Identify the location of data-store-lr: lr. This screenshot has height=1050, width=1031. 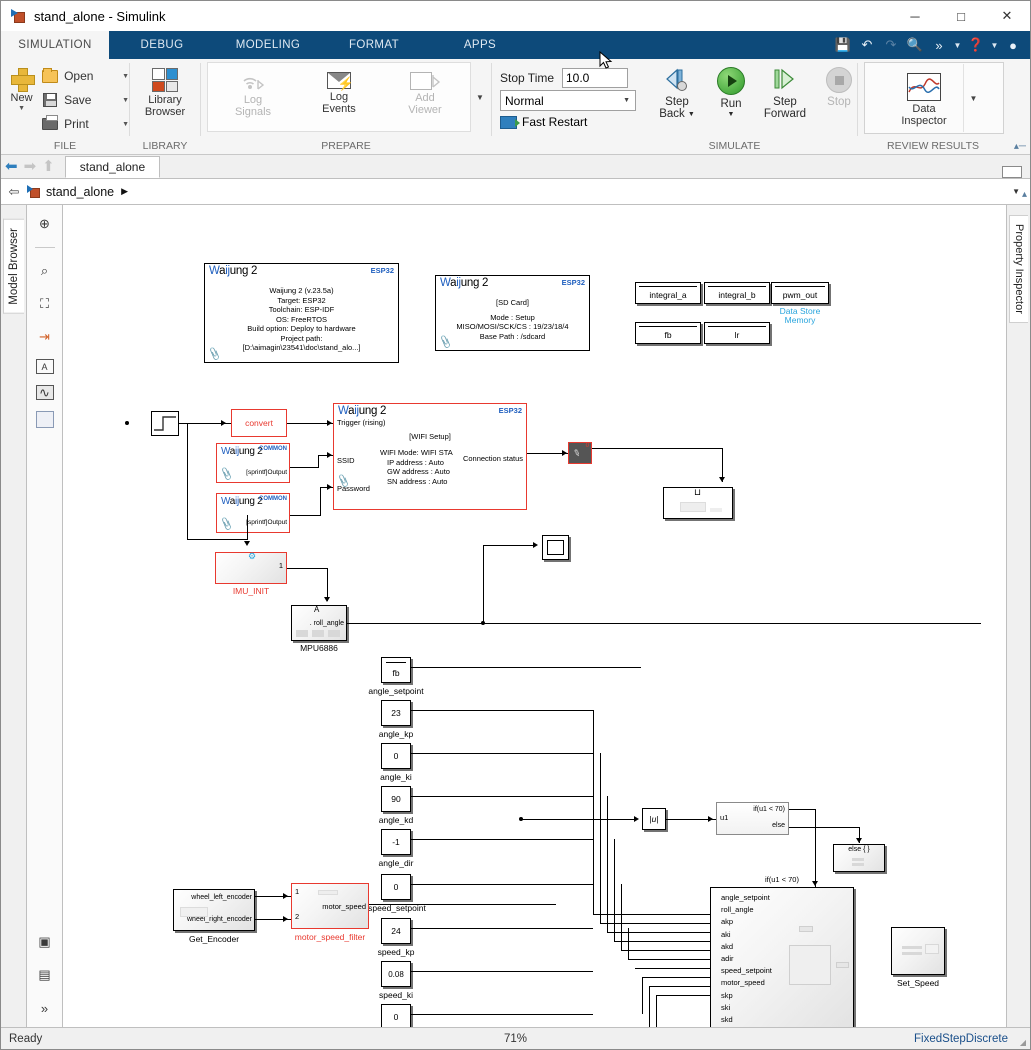
(737, 333).